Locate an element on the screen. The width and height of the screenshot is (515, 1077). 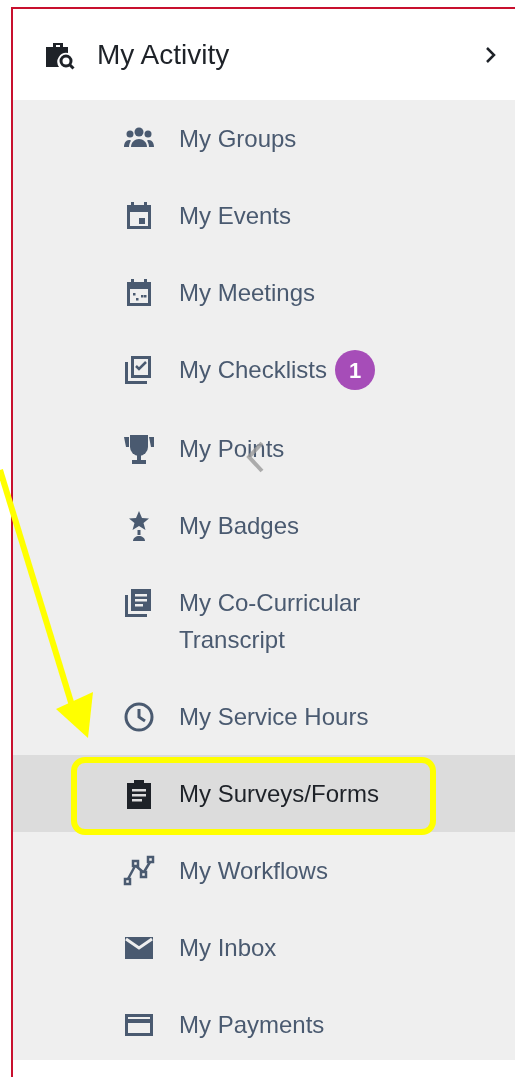
menu-item: My Badges is located at coordinates (264, 525).